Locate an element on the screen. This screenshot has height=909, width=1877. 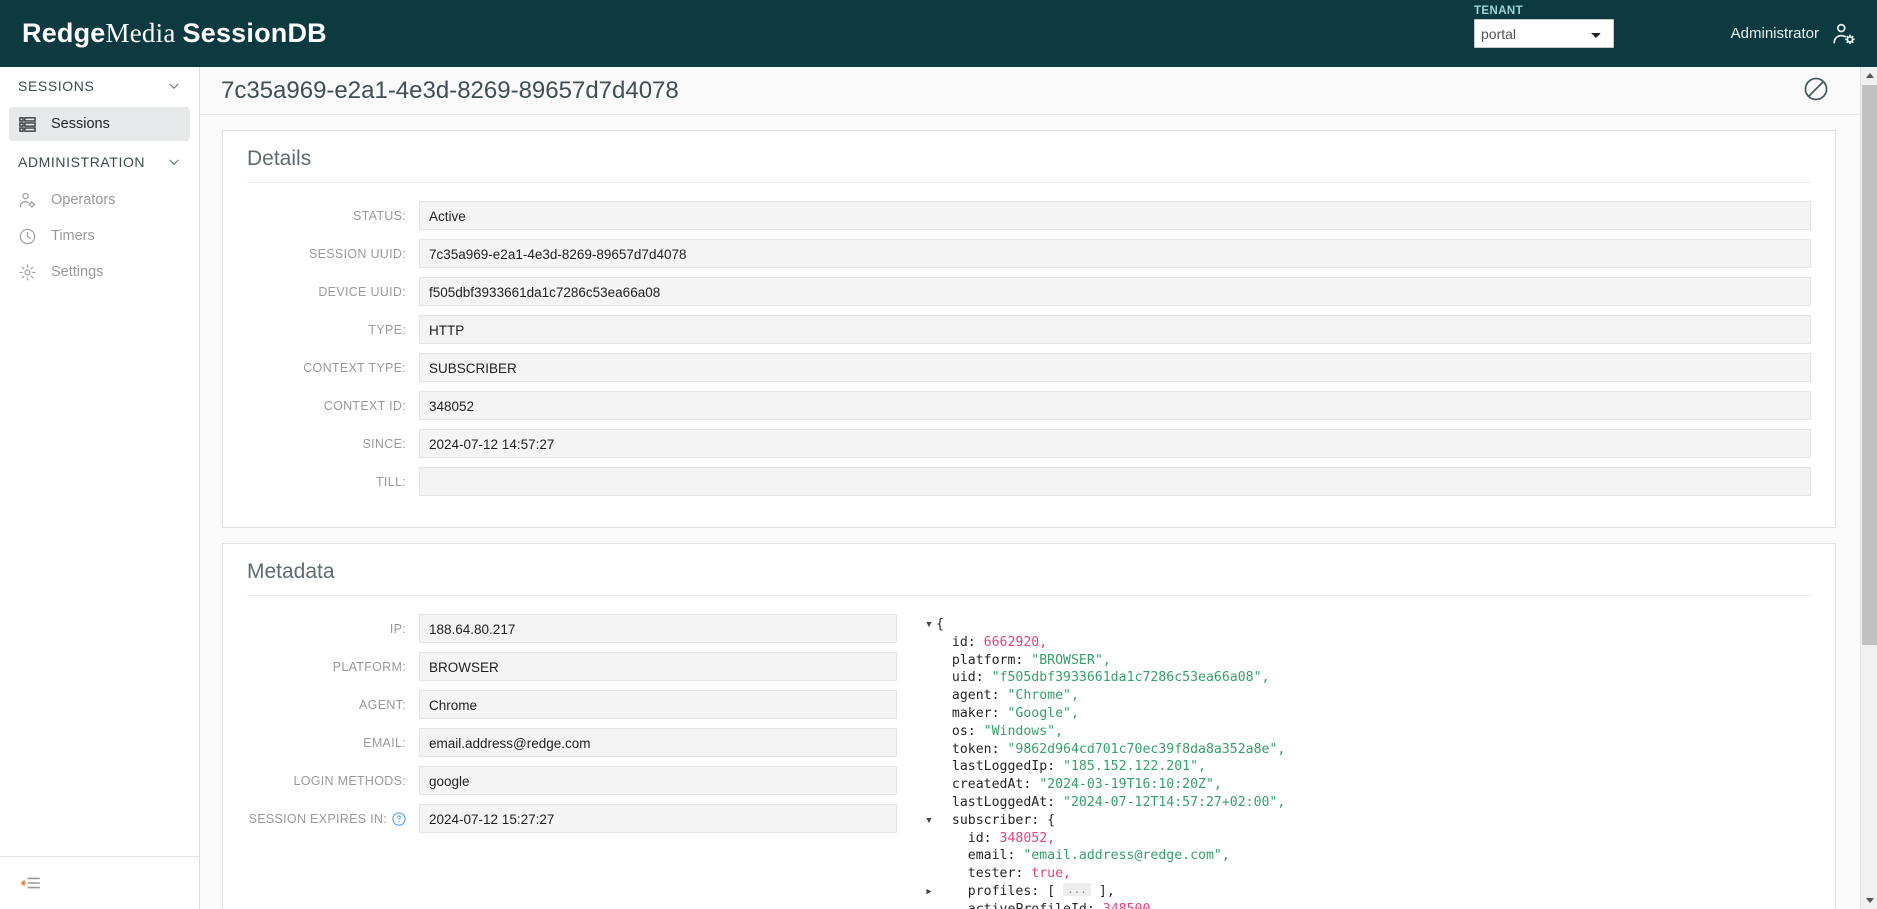
sidebar-group-administration: ADMINISTRATION is located at coordinates (99, 162).